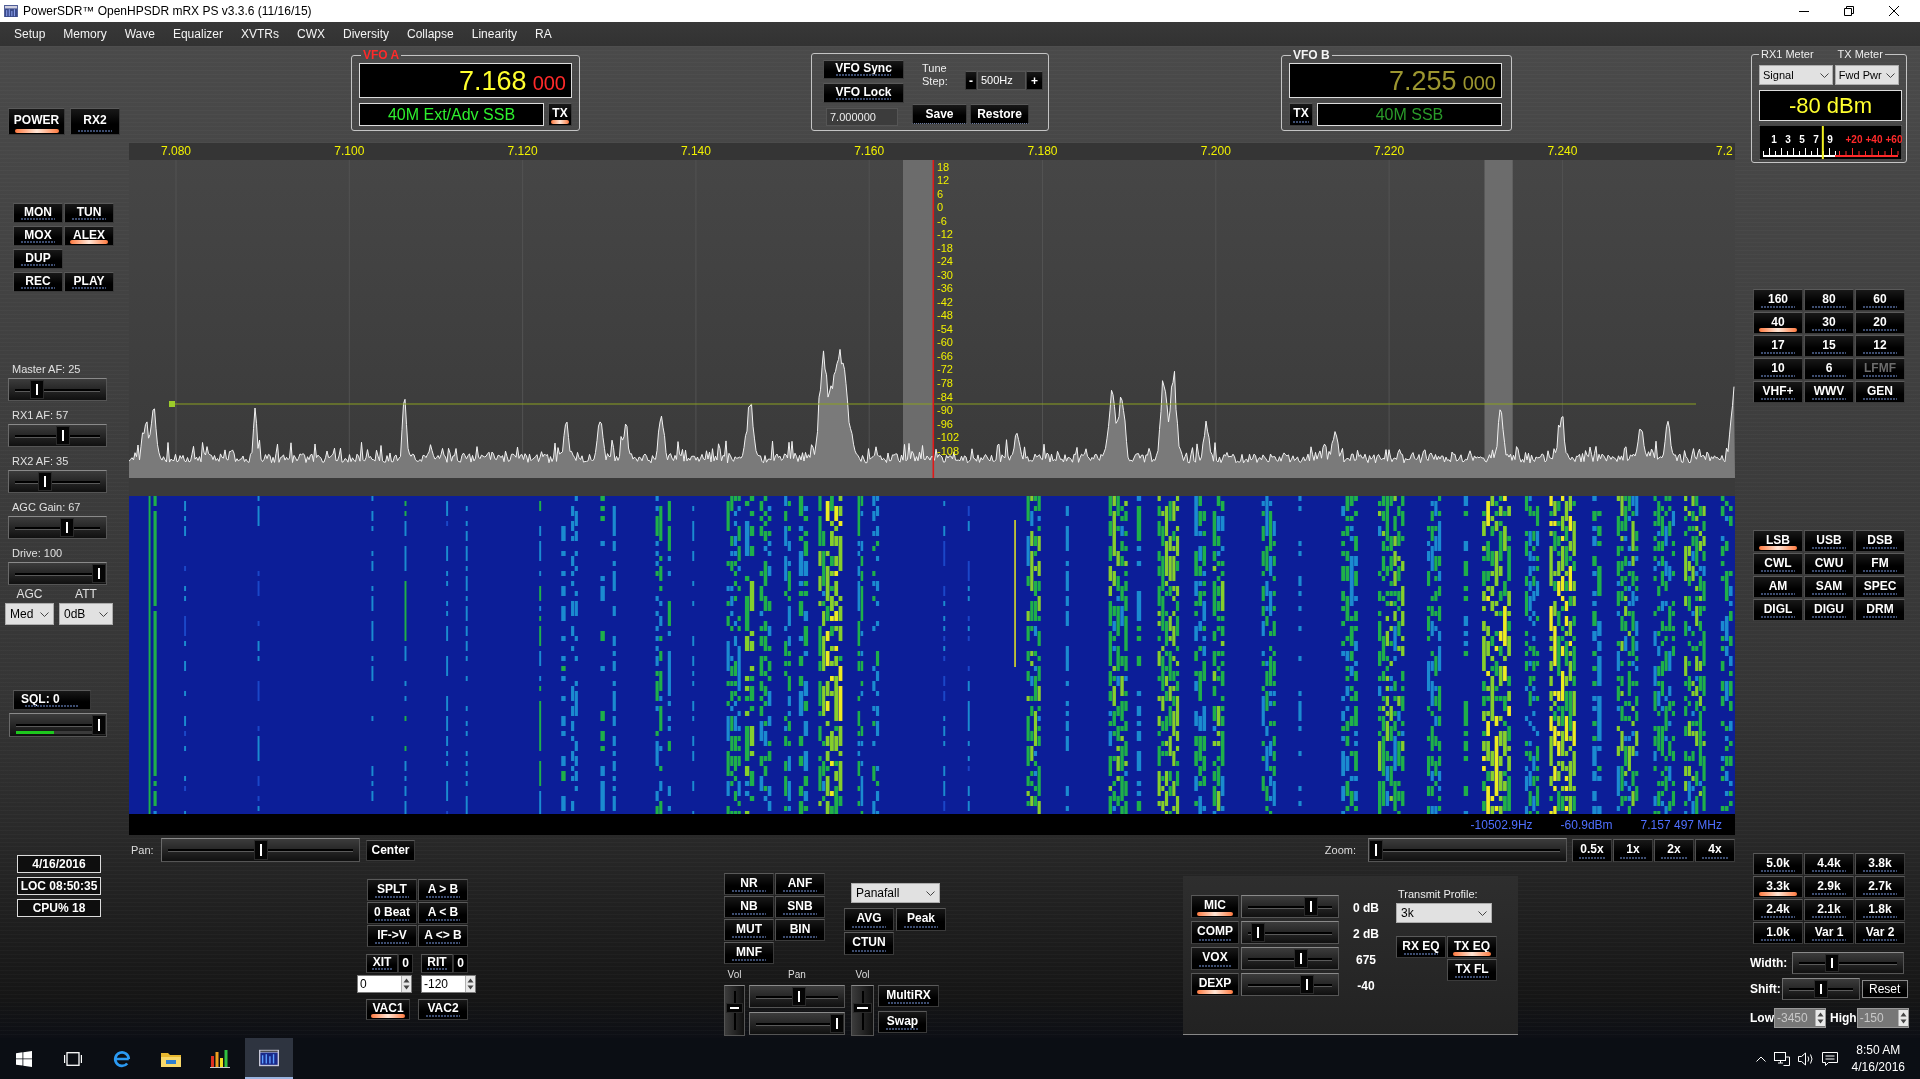 The height and width of the screenshot is (1079, 1920). I want to click on filter-button: 2.4k, so click(1778, 910).